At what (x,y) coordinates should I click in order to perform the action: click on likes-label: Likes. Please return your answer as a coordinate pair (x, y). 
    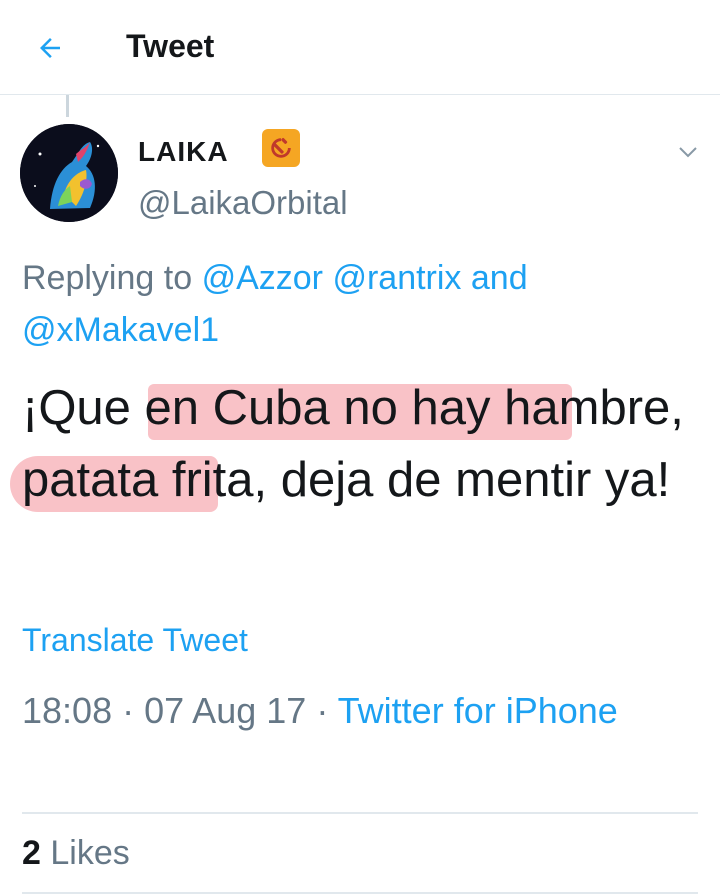
    Looking at the image, I should click on (90, 853).